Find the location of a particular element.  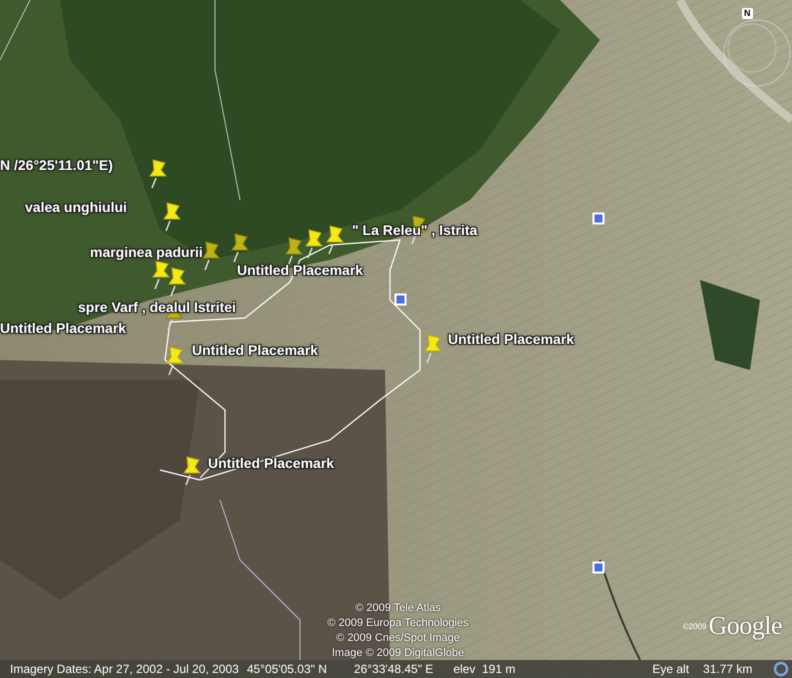

compass-north-label: N is located at coordinates (747, 13).